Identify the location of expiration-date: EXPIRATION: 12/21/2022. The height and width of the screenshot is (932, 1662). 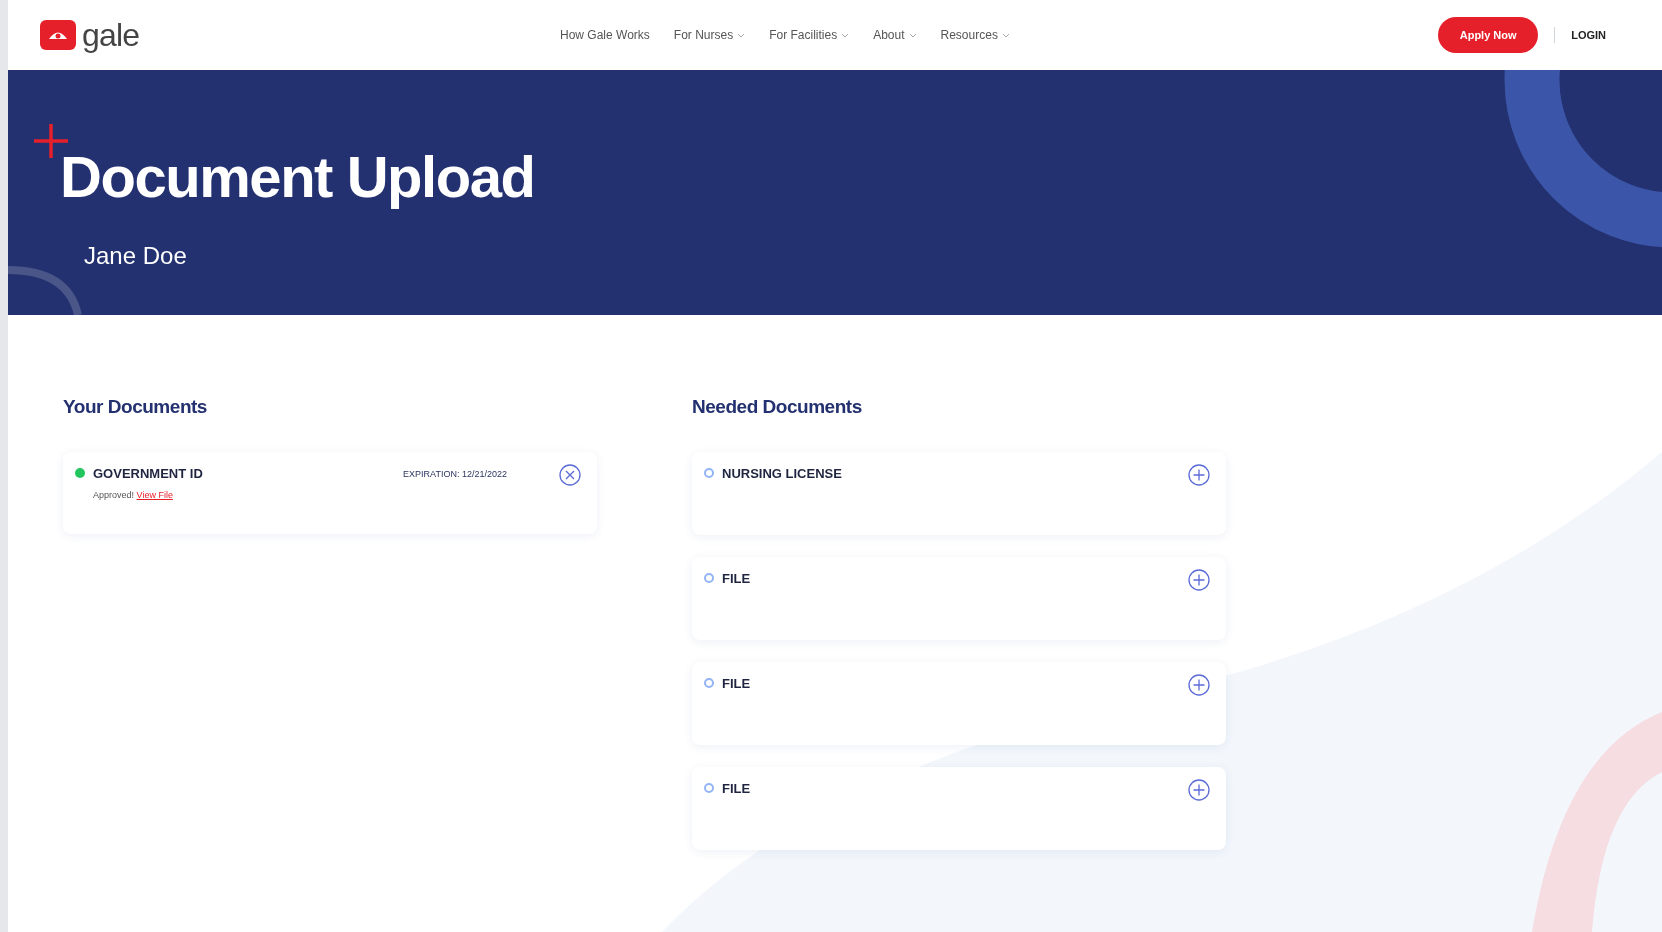
(455, 474).